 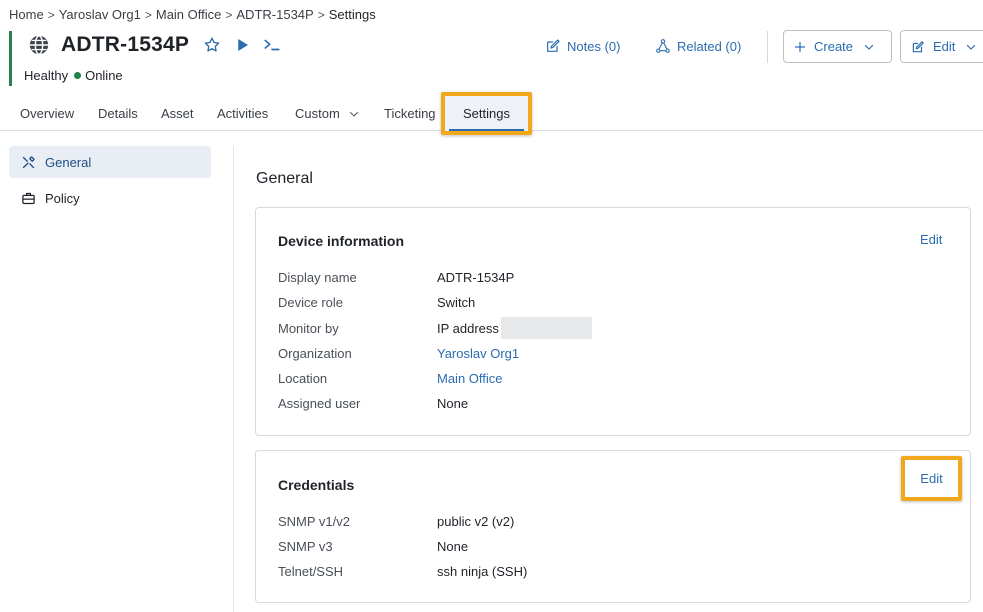 I want to click on section-title: General, so click(x=284, y=178).